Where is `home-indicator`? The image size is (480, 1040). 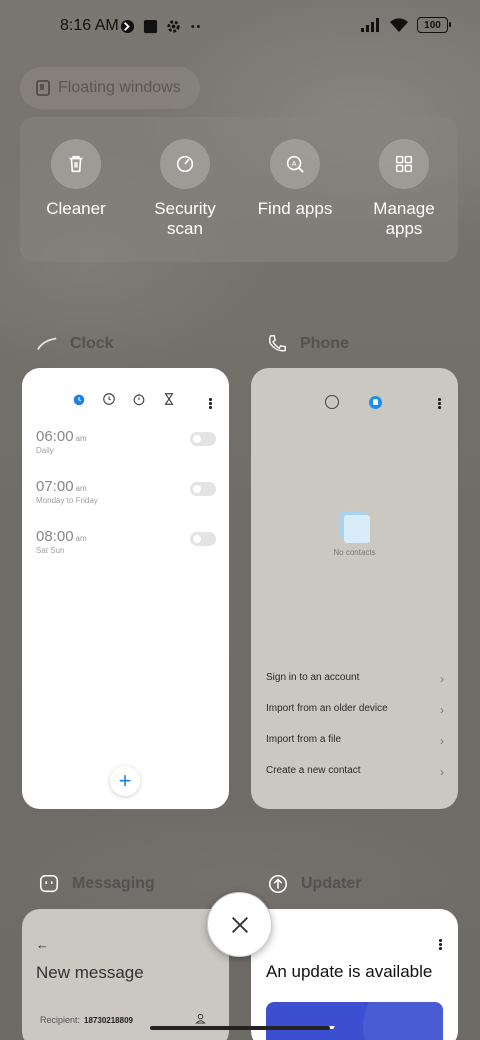
home-indicator is located at coordinates (240, 1028).